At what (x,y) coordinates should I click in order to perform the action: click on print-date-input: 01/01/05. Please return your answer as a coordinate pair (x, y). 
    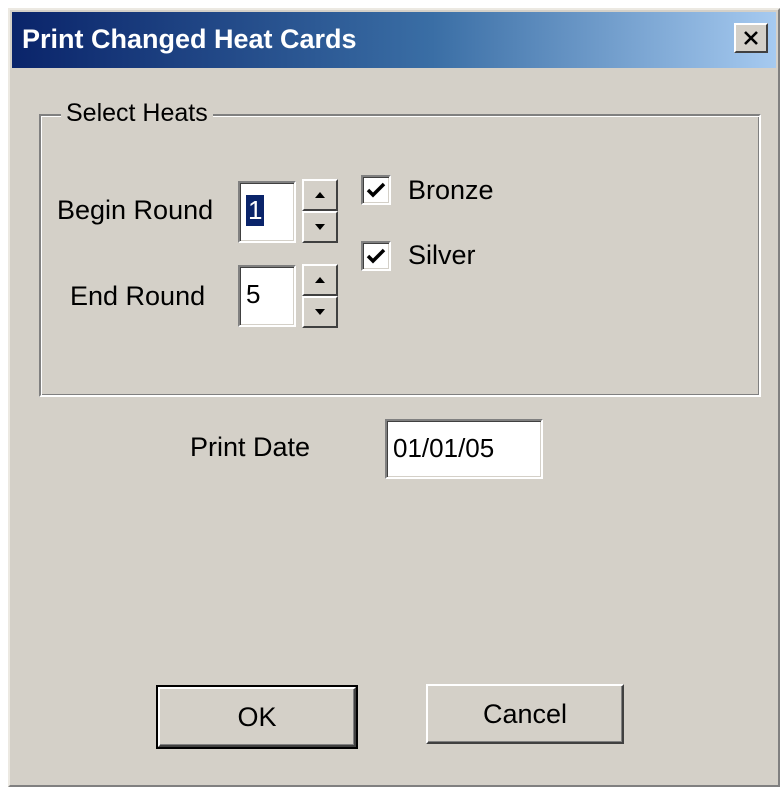
    Looking at the image, I should click on (464, 449).